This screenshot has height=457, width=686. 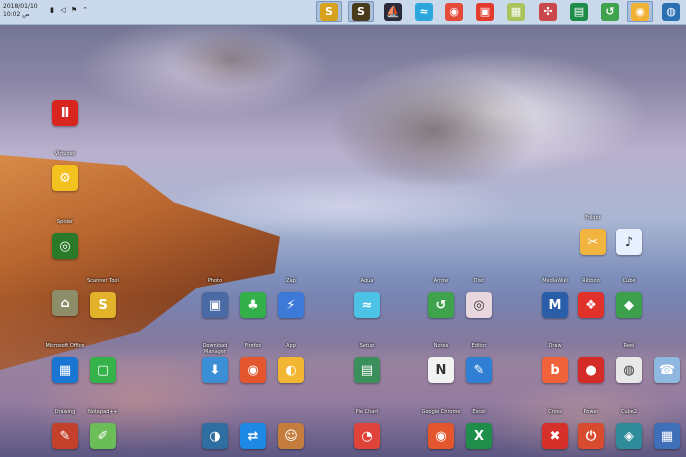 I want to click on recorder-icon: ▤, so click(x=367, y=370).